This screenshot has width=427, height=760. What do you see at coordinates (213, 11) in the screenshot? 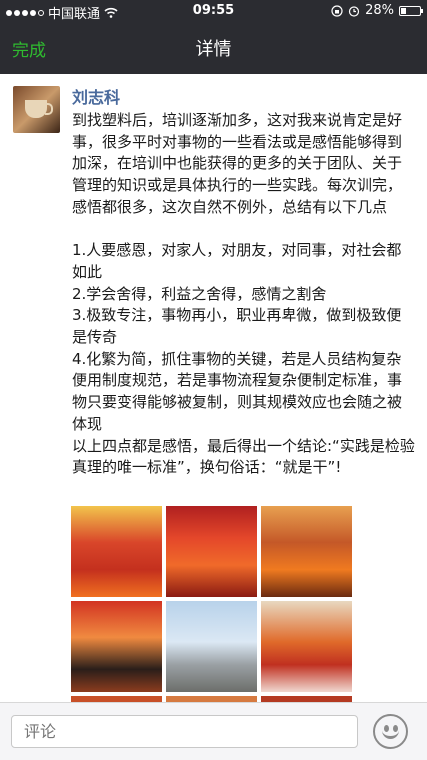
I see `status-bar: 中国联通 09:55 28%` at bounding box center [213, 11].